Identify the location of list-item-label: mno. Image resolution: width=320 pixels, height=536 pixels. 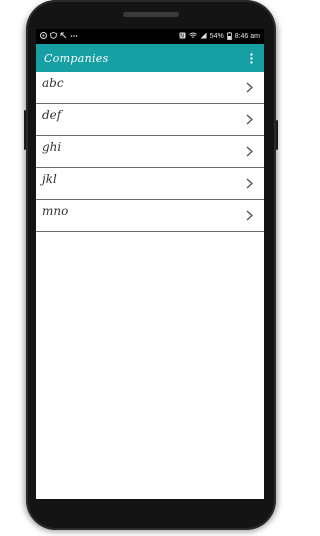
(55, 210).